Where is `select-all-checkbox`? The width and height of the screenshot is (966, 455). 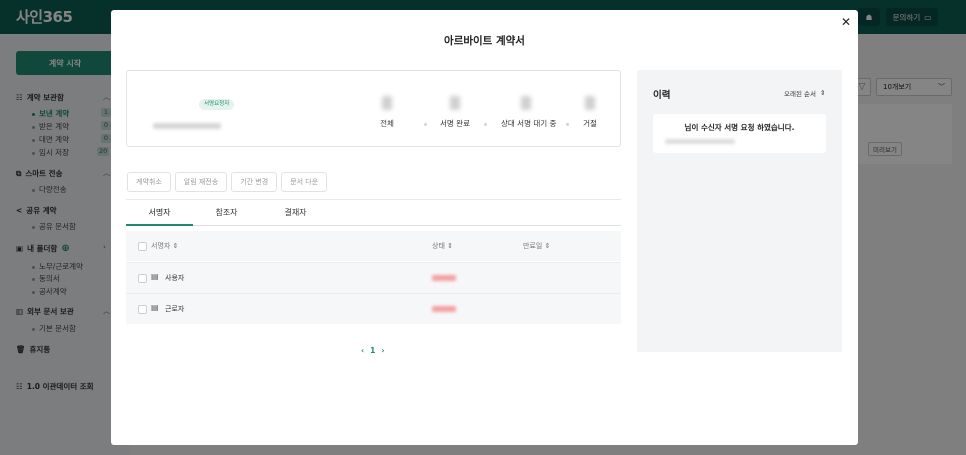 select-all-checkbox is located at coordinates (142, 246).